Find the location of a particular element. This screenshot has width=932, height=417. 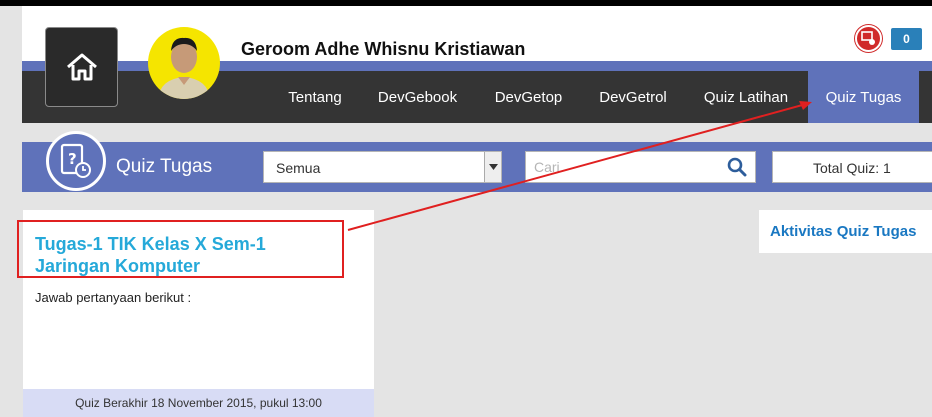

search-box is located at coordinates (640, 167).